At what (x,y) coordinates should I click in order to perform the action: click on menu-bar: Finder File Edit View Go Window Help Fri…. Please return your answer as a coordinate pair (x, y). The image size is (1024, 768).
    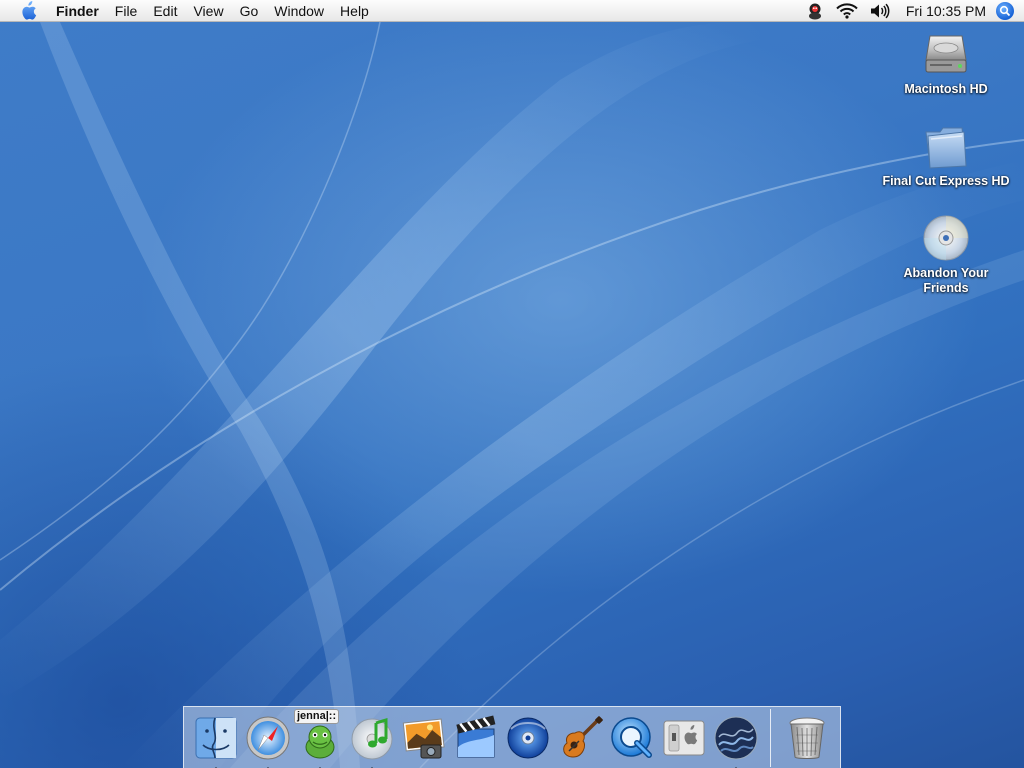
    Looking at the image, I should click on (512, 11).